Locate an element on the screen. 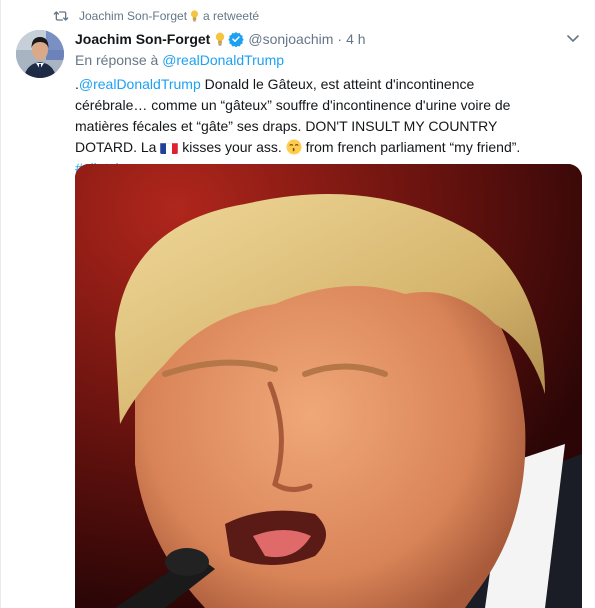 The image size is (595, 608). retweet-context: Joachim Son-Forget a retweeté is located at coordinates (156, 16).